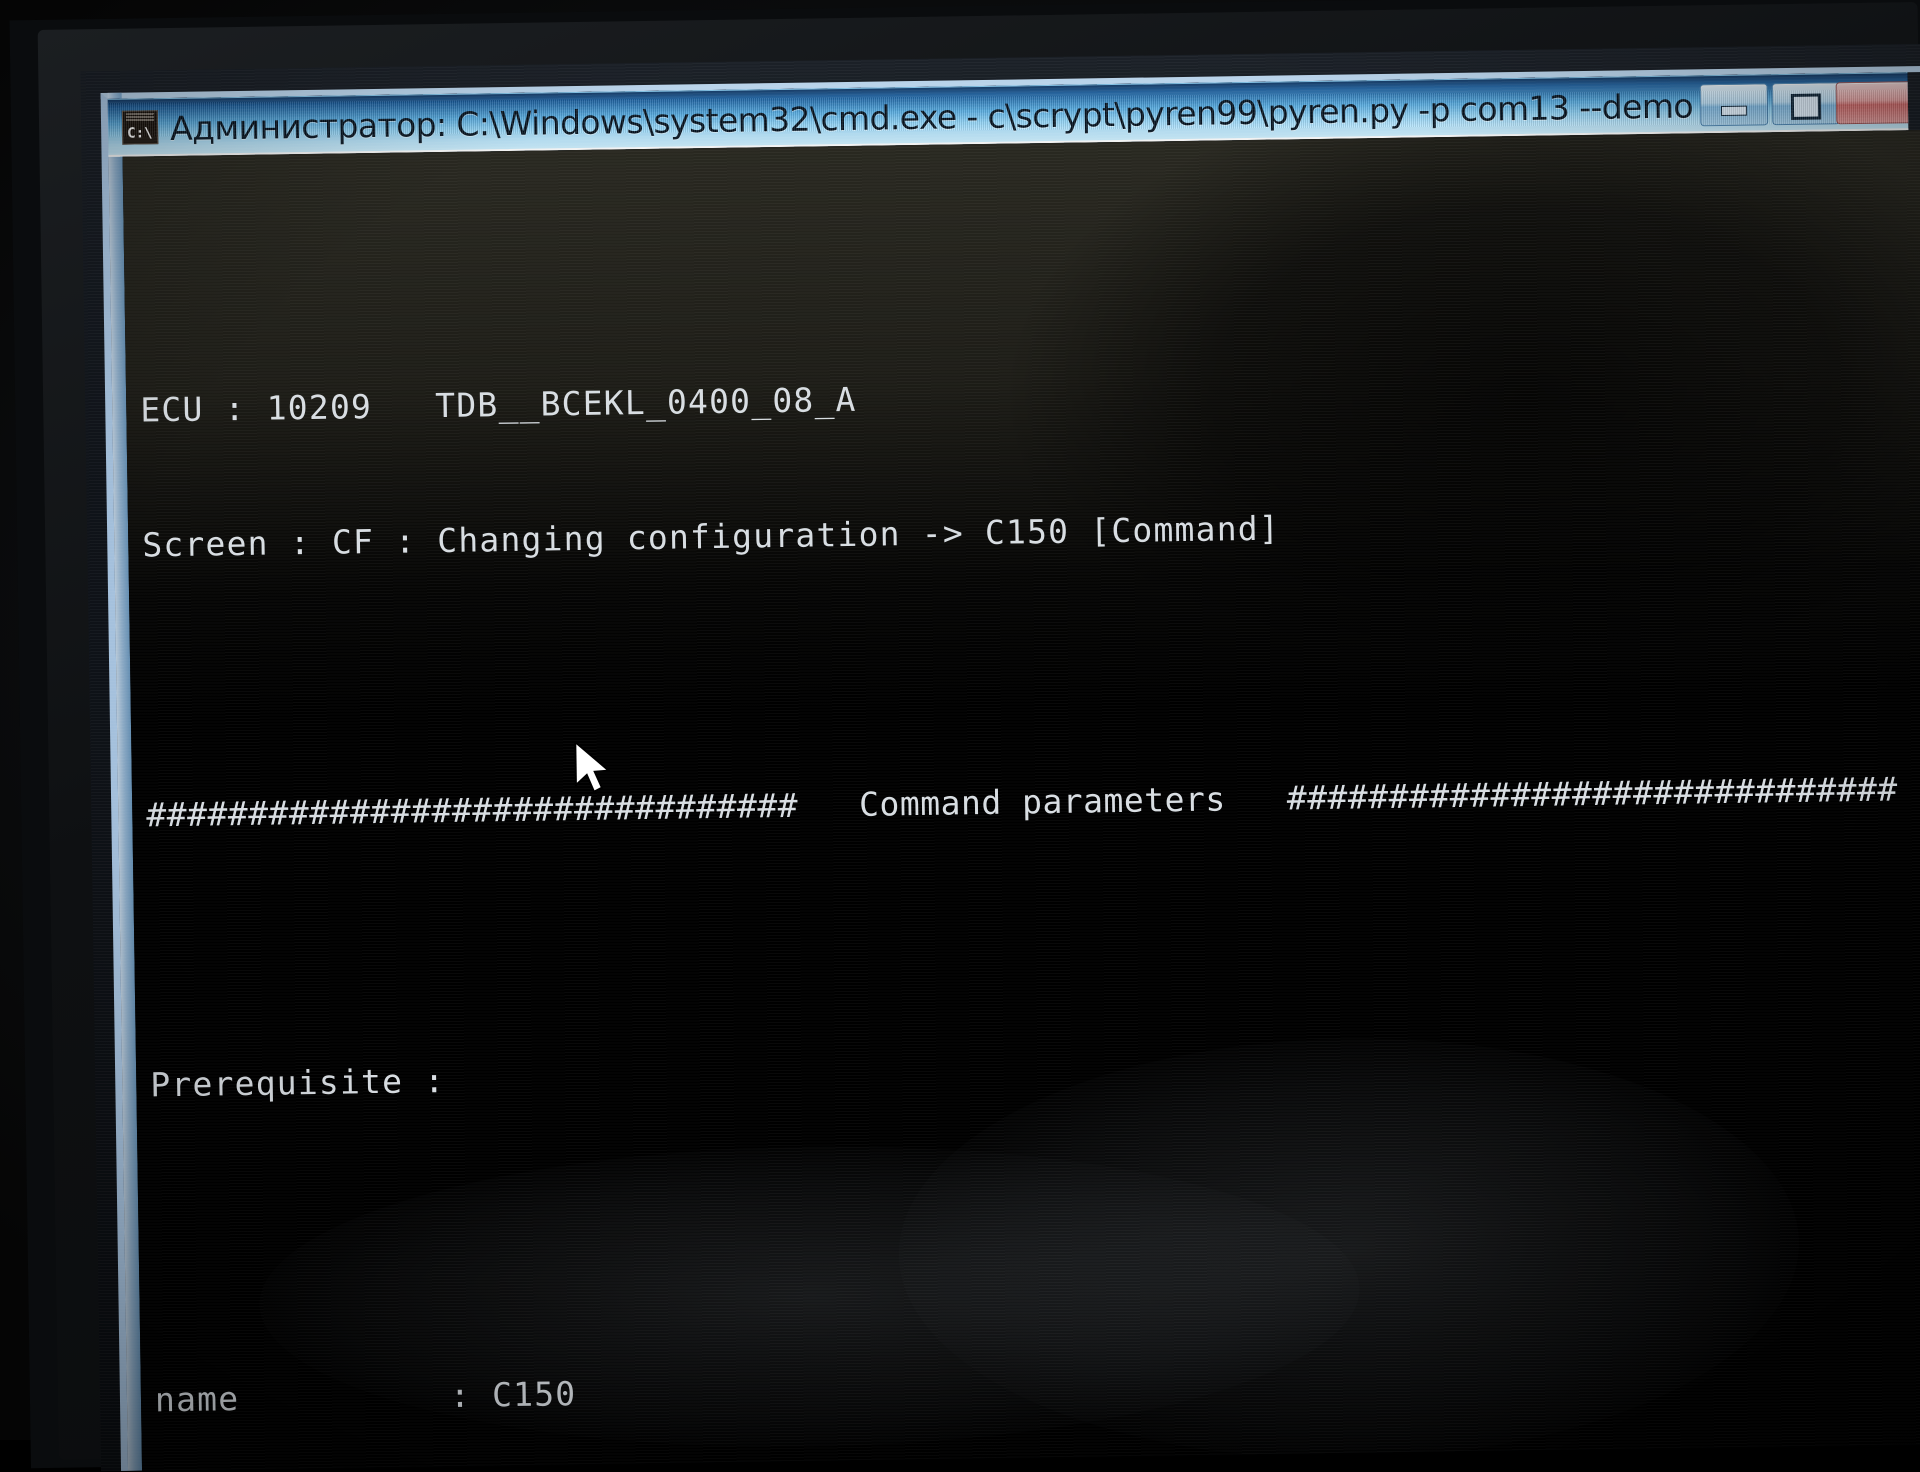  What do you see at coordinates (1872, 103) in the screenshot?
I see `close-button` at bounding box center [1872, 103].